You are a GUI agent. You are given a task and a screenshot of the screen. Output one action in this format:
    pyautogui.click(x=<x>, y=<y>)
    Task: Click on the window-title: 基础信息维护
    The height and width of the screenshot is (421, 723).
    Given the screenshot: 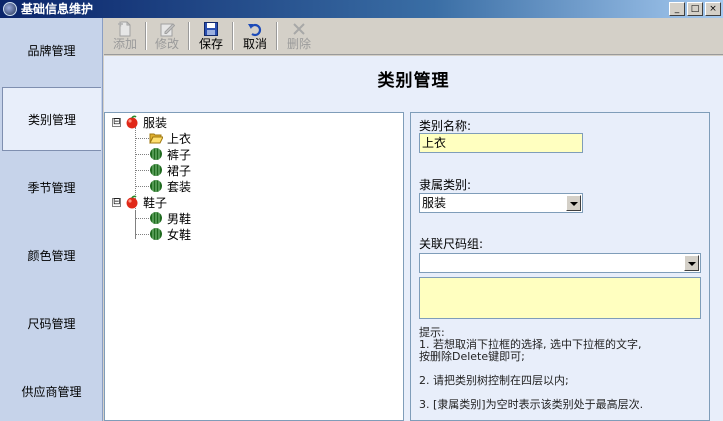 What is the action you would take?
    pyautogui.click(x=57, y=9)
    